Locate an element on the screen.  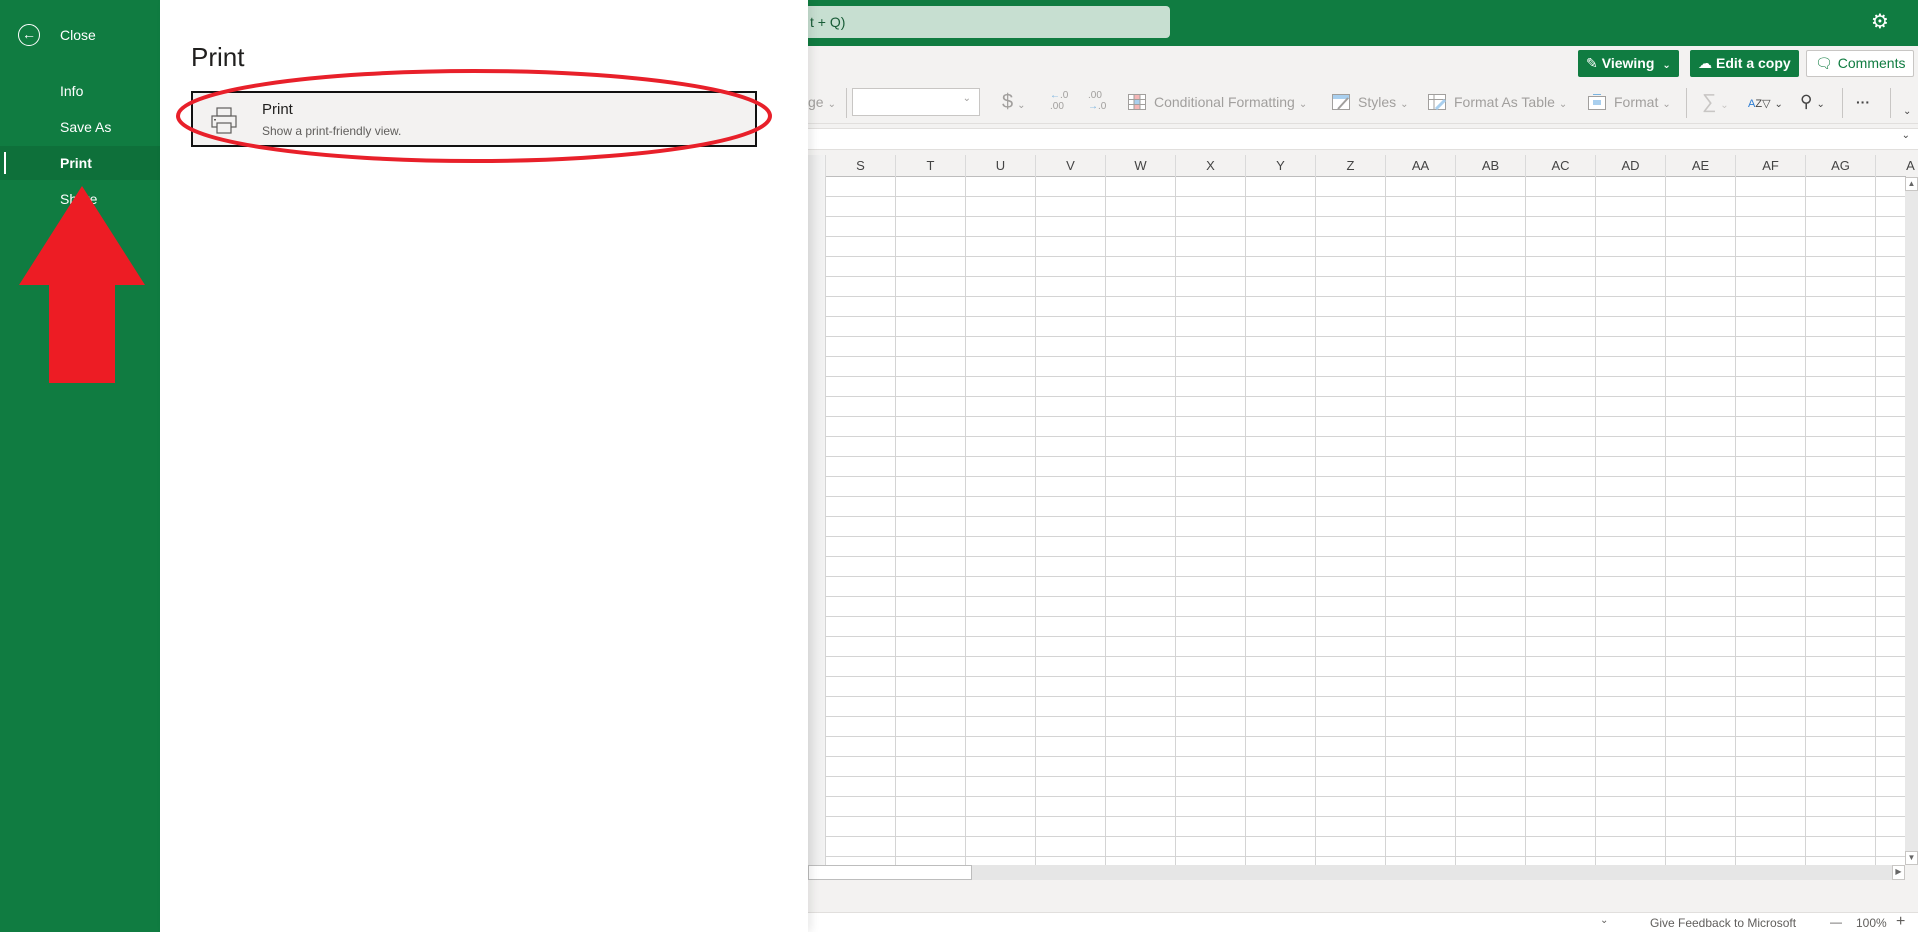
print-option-description: Show a print-friendly view. is located at coordinates (332, 131).